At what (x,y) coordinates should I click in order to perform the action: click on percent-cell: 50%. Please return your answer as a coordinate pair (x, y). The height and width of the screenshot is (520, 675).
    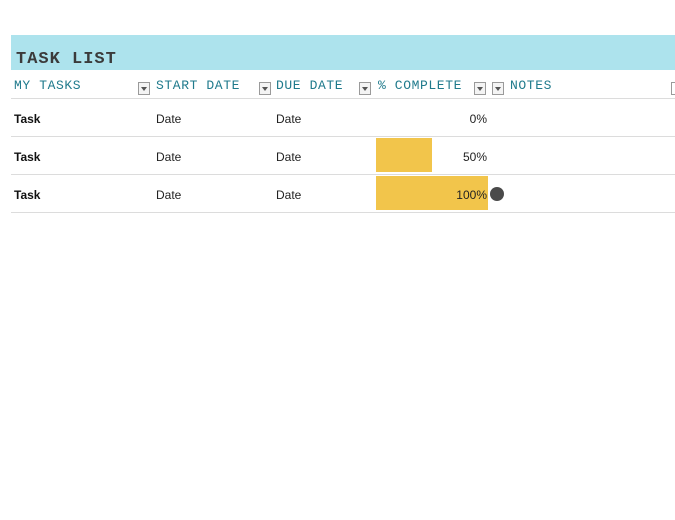
    Looking at the image, I should click on (457, 157).